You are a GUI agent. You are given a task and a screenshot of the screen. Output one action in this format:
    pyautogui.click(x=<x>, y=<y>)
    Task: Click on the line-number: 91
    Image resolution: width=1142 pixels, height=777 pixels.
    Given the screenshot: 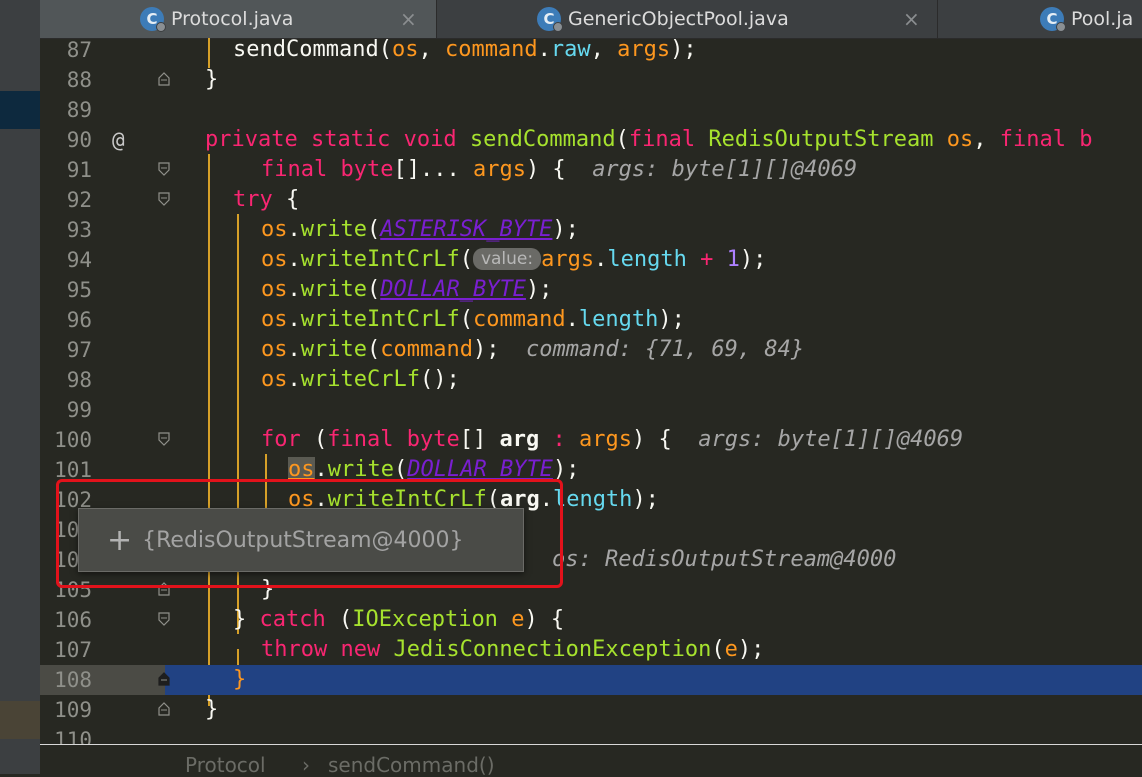 What is the action you would take?
    pyautogui.click(x=79, y=170)
    